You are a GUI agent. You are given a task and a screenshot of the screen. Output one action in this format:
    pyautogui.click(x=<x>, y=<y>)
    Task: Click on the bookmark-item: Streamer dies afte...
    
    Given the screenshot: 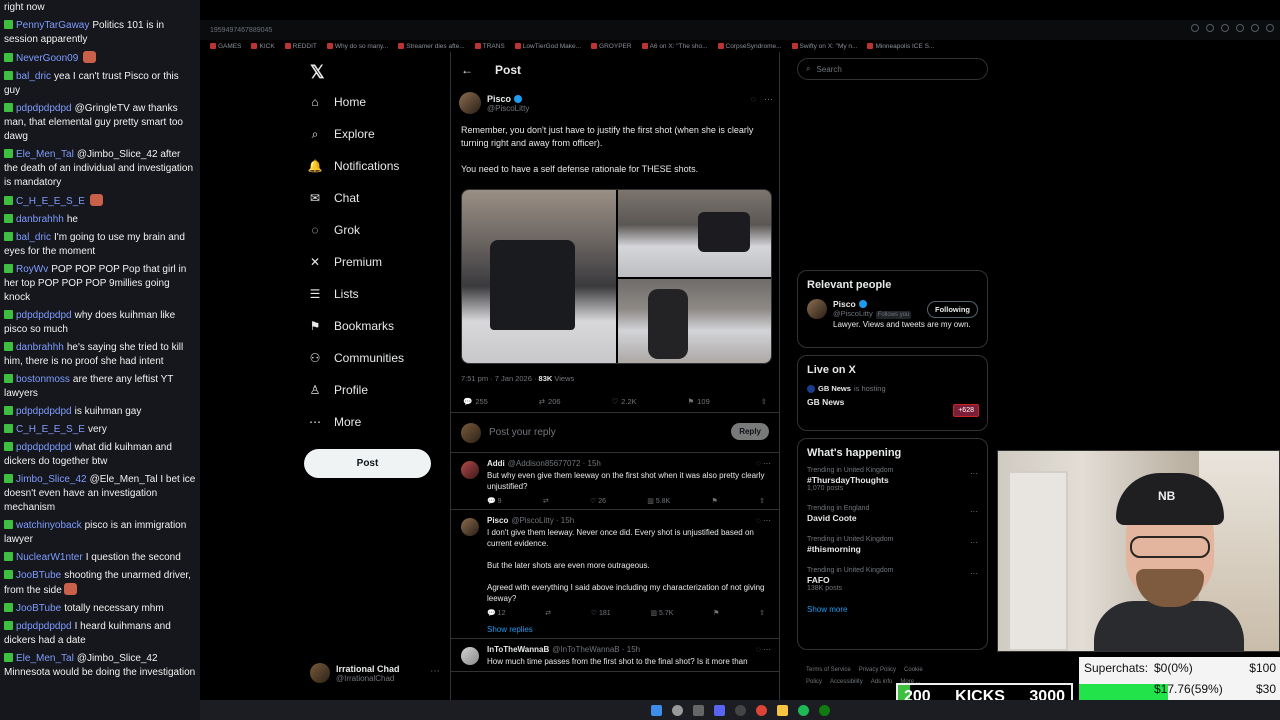 What is the action you would take?
    pyautogui.click(x=431, y=46)
    